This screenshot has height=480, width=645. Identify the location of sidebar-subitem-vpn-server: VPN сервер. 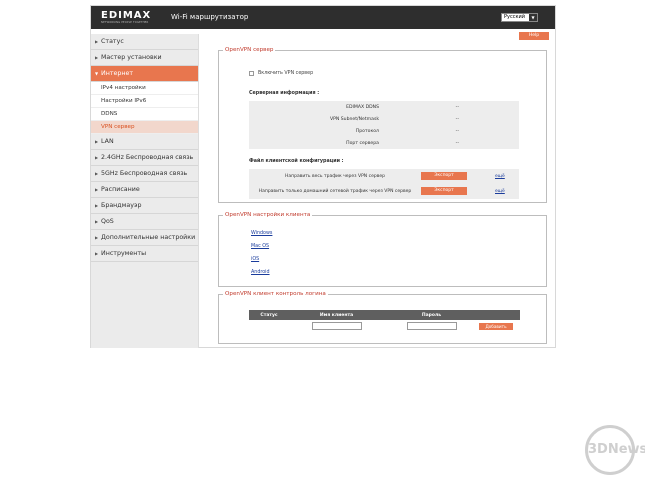
(144, 127).